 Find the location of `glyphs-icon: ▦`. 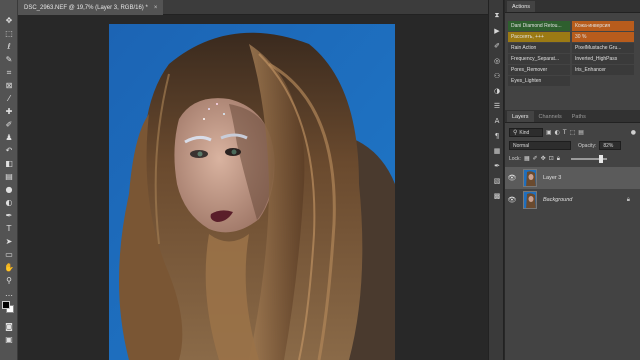

glyphs-icon: ▦ is located at coordinates (497, 150).